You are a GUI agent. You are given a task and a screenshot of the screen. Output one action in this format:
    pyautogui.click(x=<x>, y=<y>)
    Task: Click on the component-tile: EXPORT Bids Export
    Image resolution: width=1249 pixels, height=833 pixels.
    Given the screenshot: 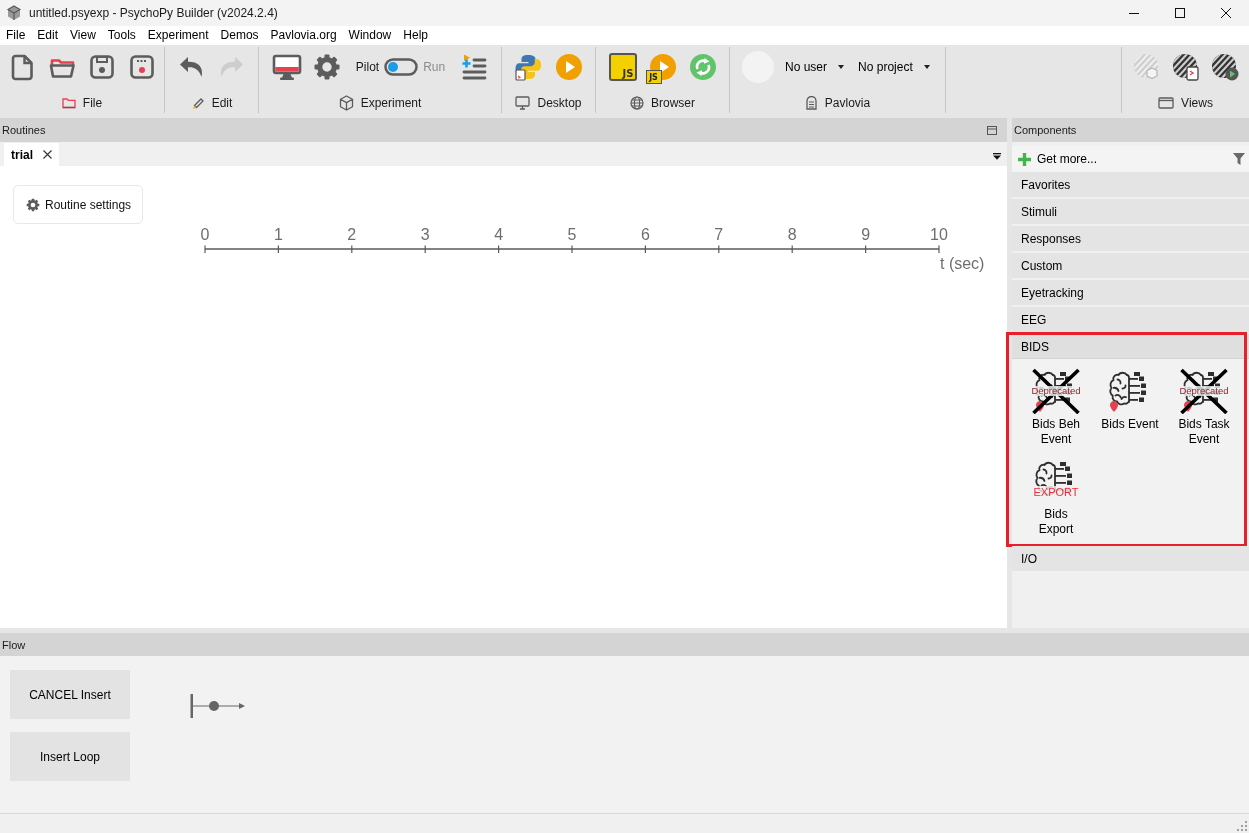 What is the action you would take?
    pyautogui.click(x=1056, y=496)
    